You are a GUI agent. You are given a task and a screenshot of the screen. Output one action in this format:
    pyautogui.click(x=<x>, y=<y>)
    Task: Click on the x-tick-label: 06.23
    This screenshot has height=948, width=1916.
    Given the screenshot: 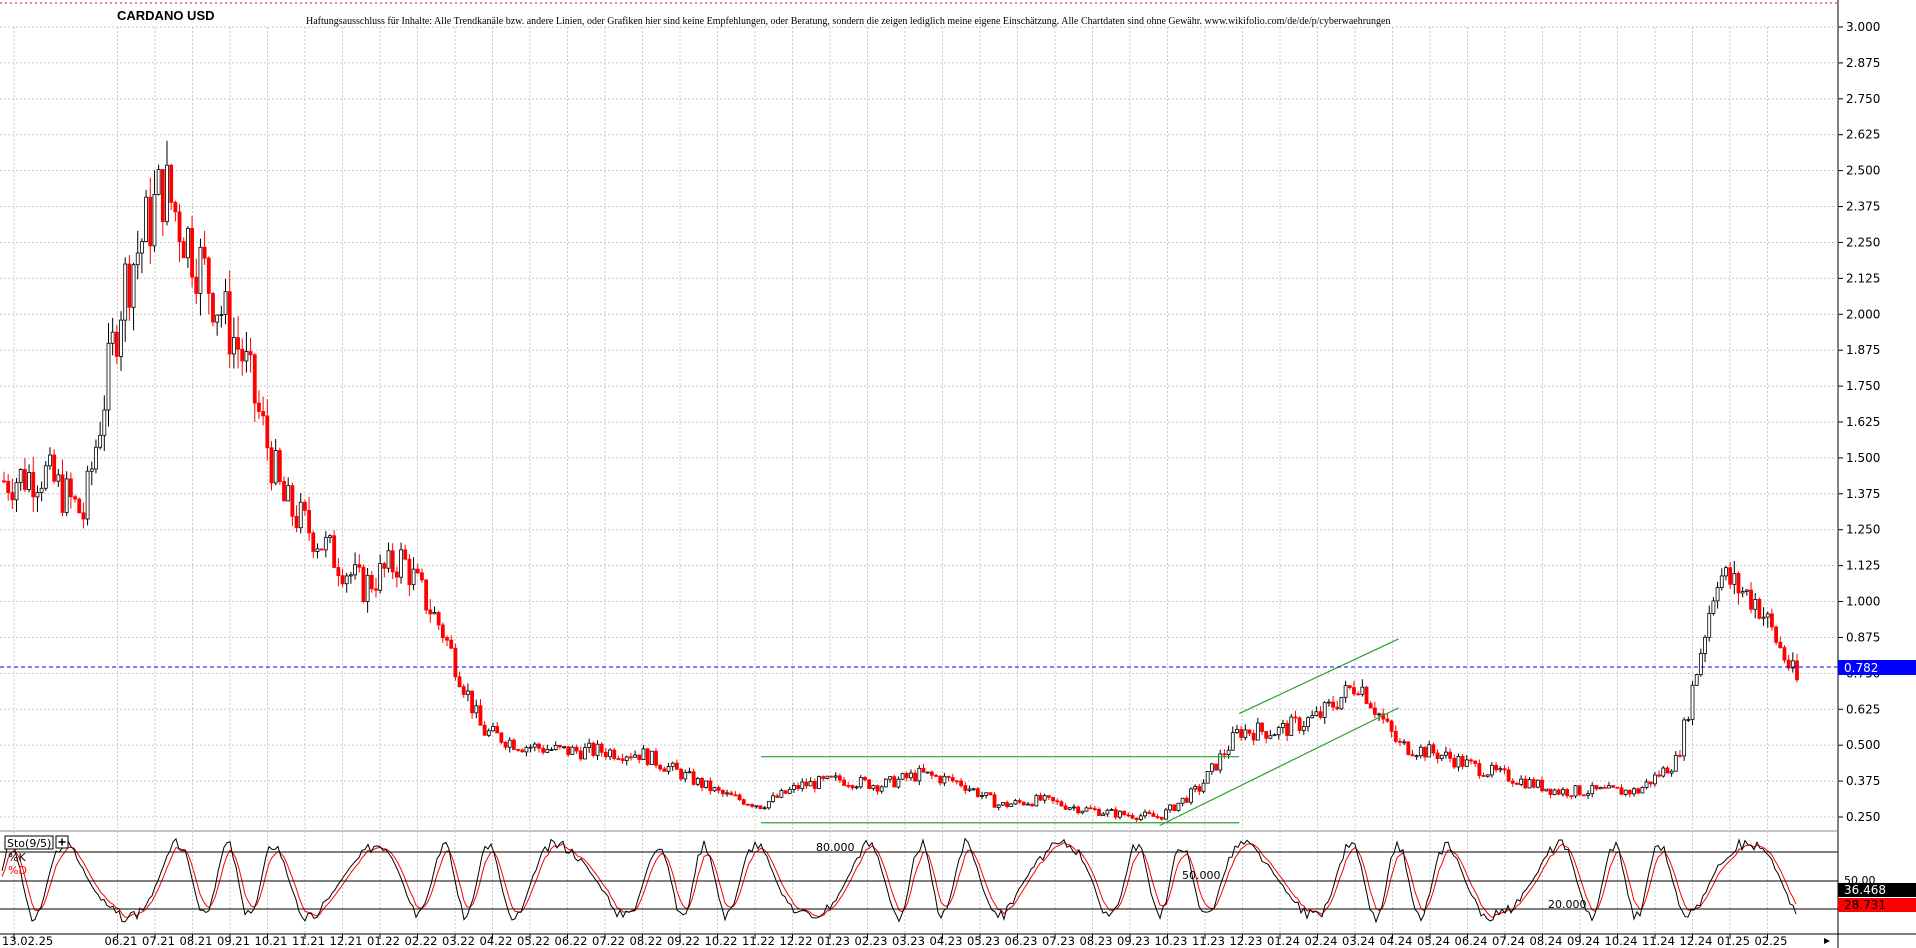 What is the action you would take?
    pyautogui.click(x=1021, y=941)
    